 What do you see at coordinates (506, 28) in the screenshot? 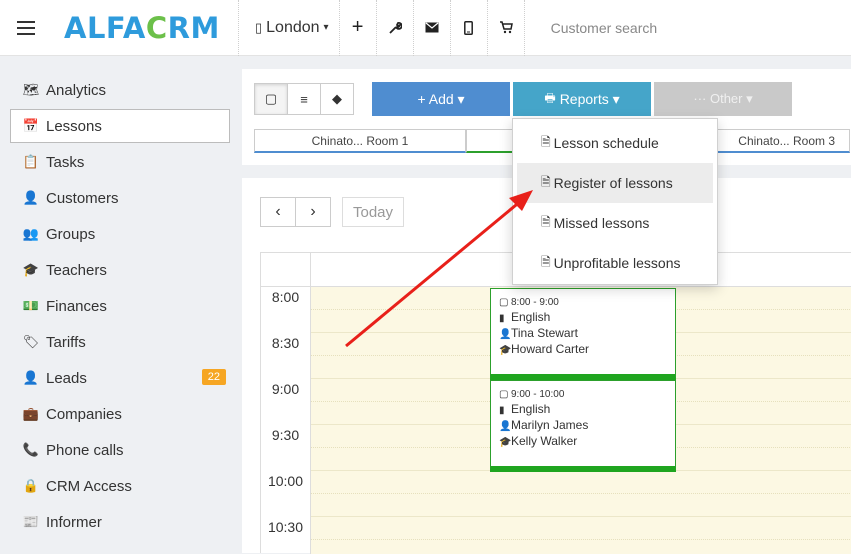
I see `cart-icon` at bounding box center [506, 28].